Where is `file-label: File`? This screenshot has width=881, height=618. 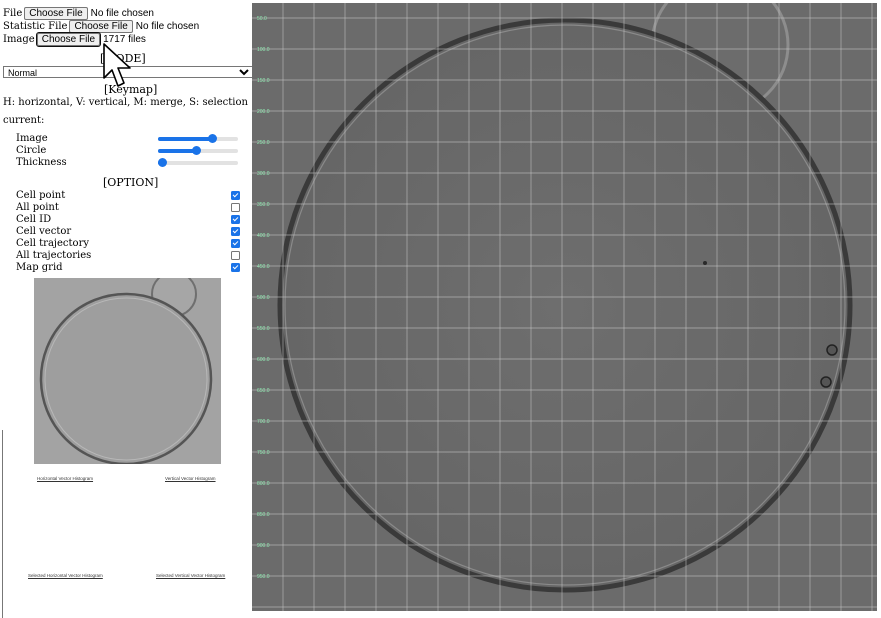 file-label: File is located at coordinates (13, 13).